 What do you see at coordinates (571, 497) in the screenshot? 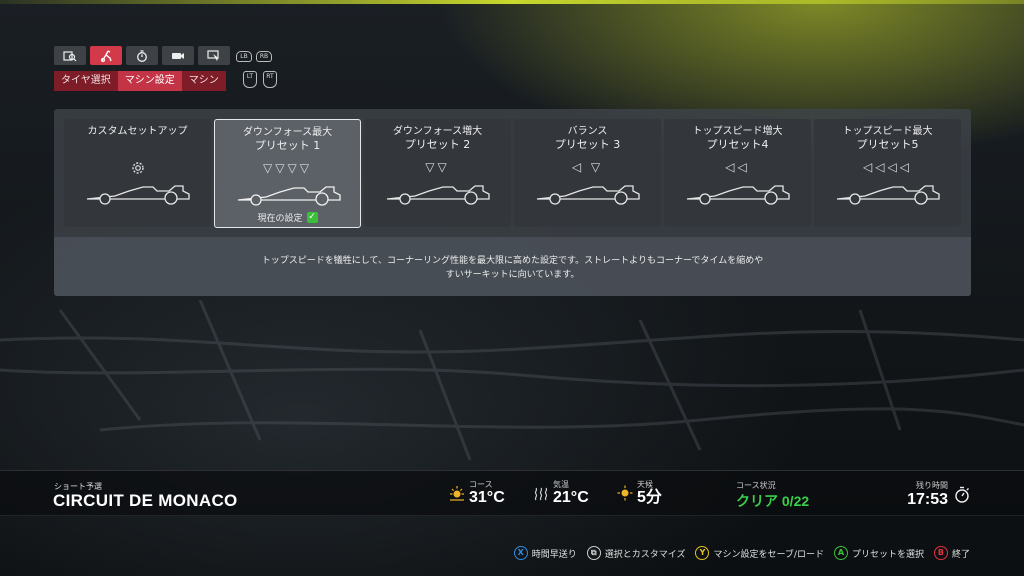
I see `air-temp-value: 21°C` at bounding box center [571, 497].